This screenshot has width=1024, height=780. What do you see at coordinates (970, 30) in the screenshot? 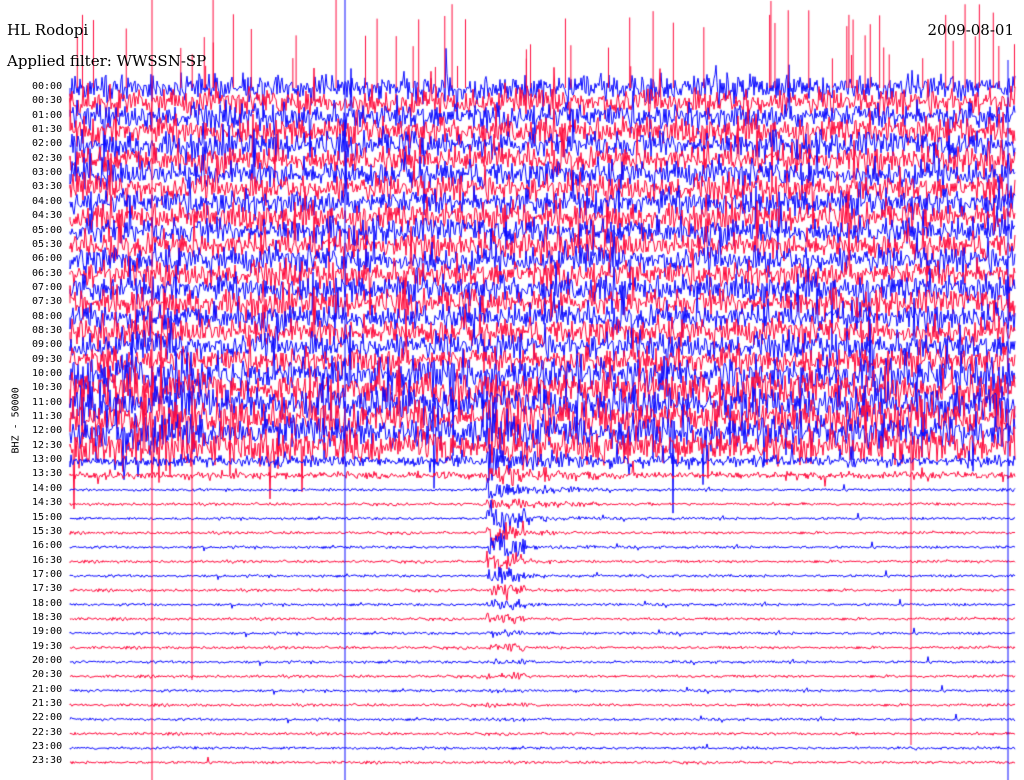
I see `date-label: 2009-08-01` at bounding box center [970, 30].